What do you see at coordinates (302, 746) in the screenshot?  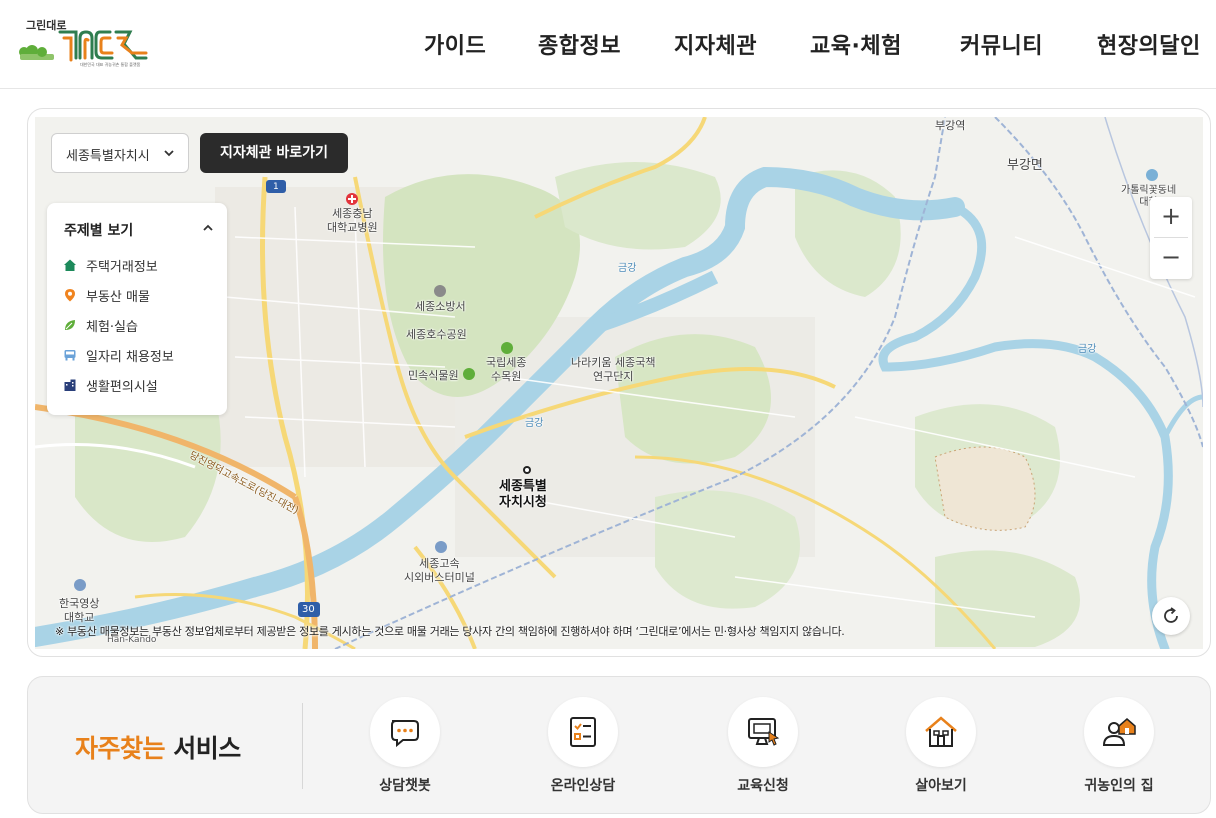 I see `services-divider` at bounding box center [302, 746].